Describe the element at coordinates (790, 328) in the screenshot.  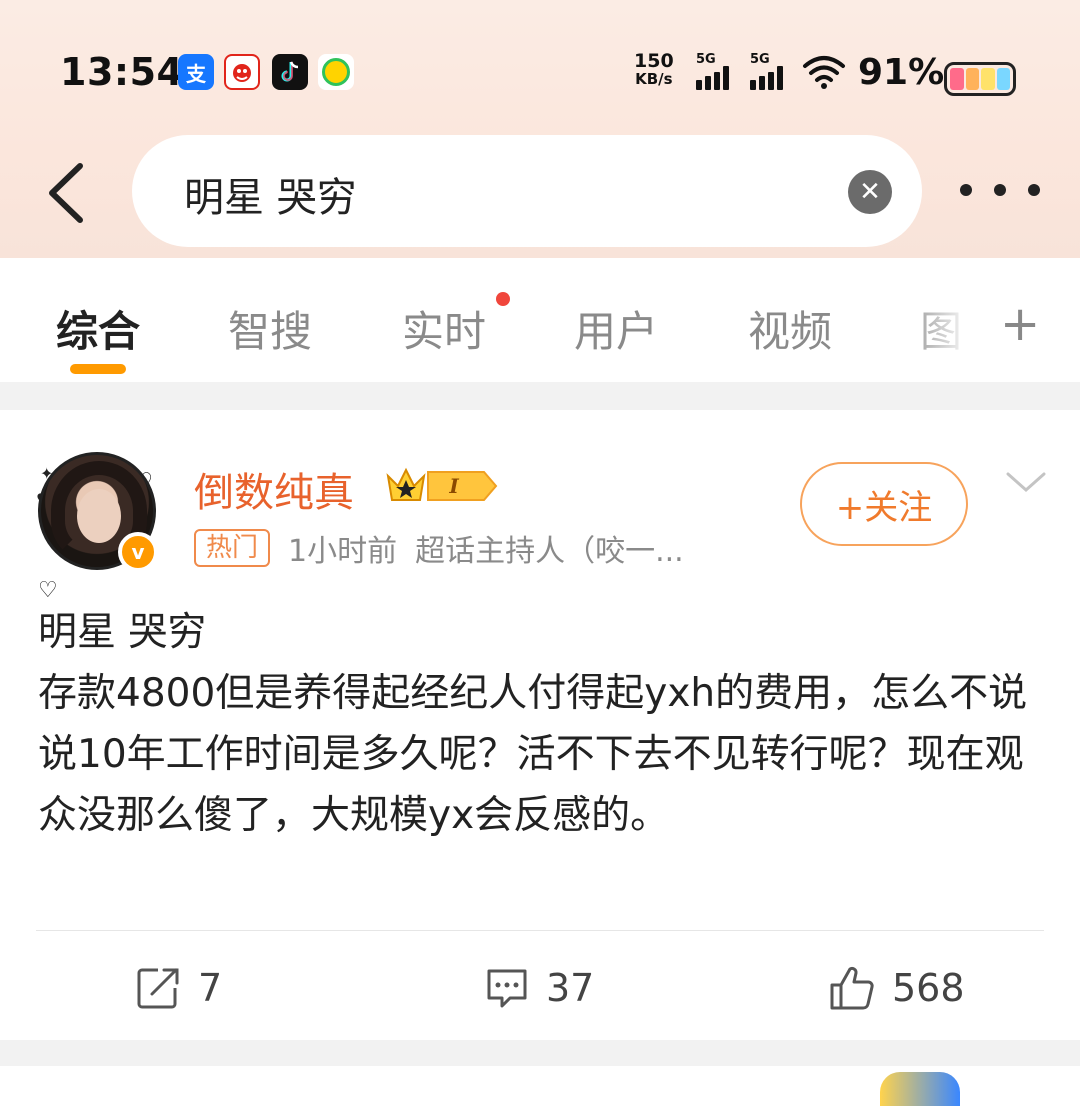
I see `tab-videos: 视频` at that location.